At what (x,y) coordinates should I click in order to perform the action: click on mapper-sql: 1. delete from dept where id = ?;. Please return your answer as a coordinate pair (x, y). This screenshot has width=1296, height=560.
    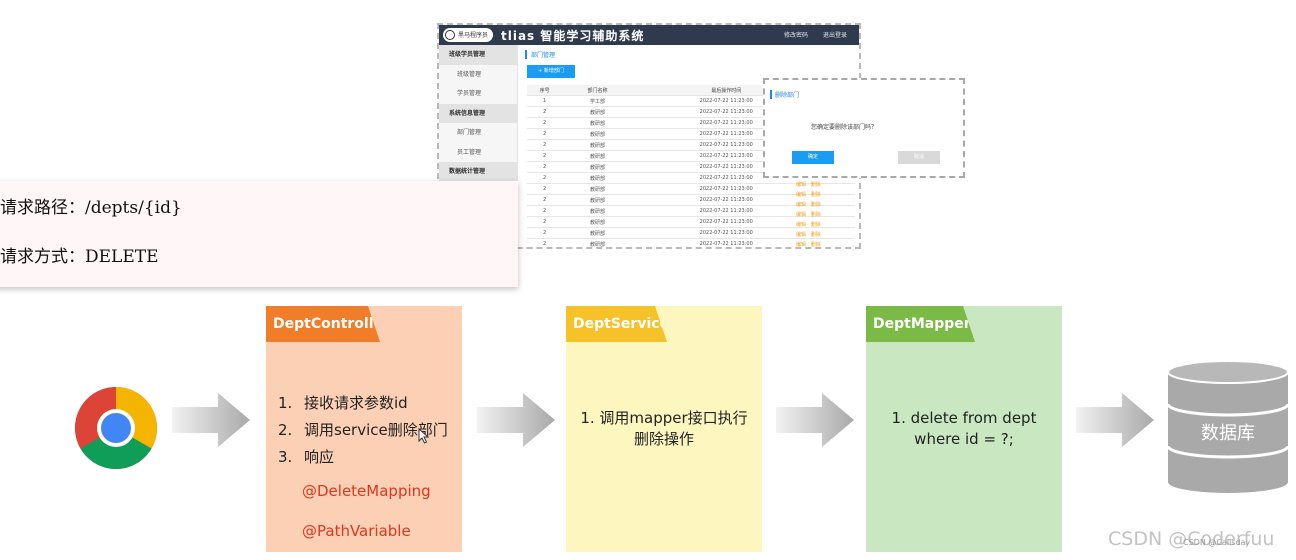
    Looking at the image, I should click on (964, 428).